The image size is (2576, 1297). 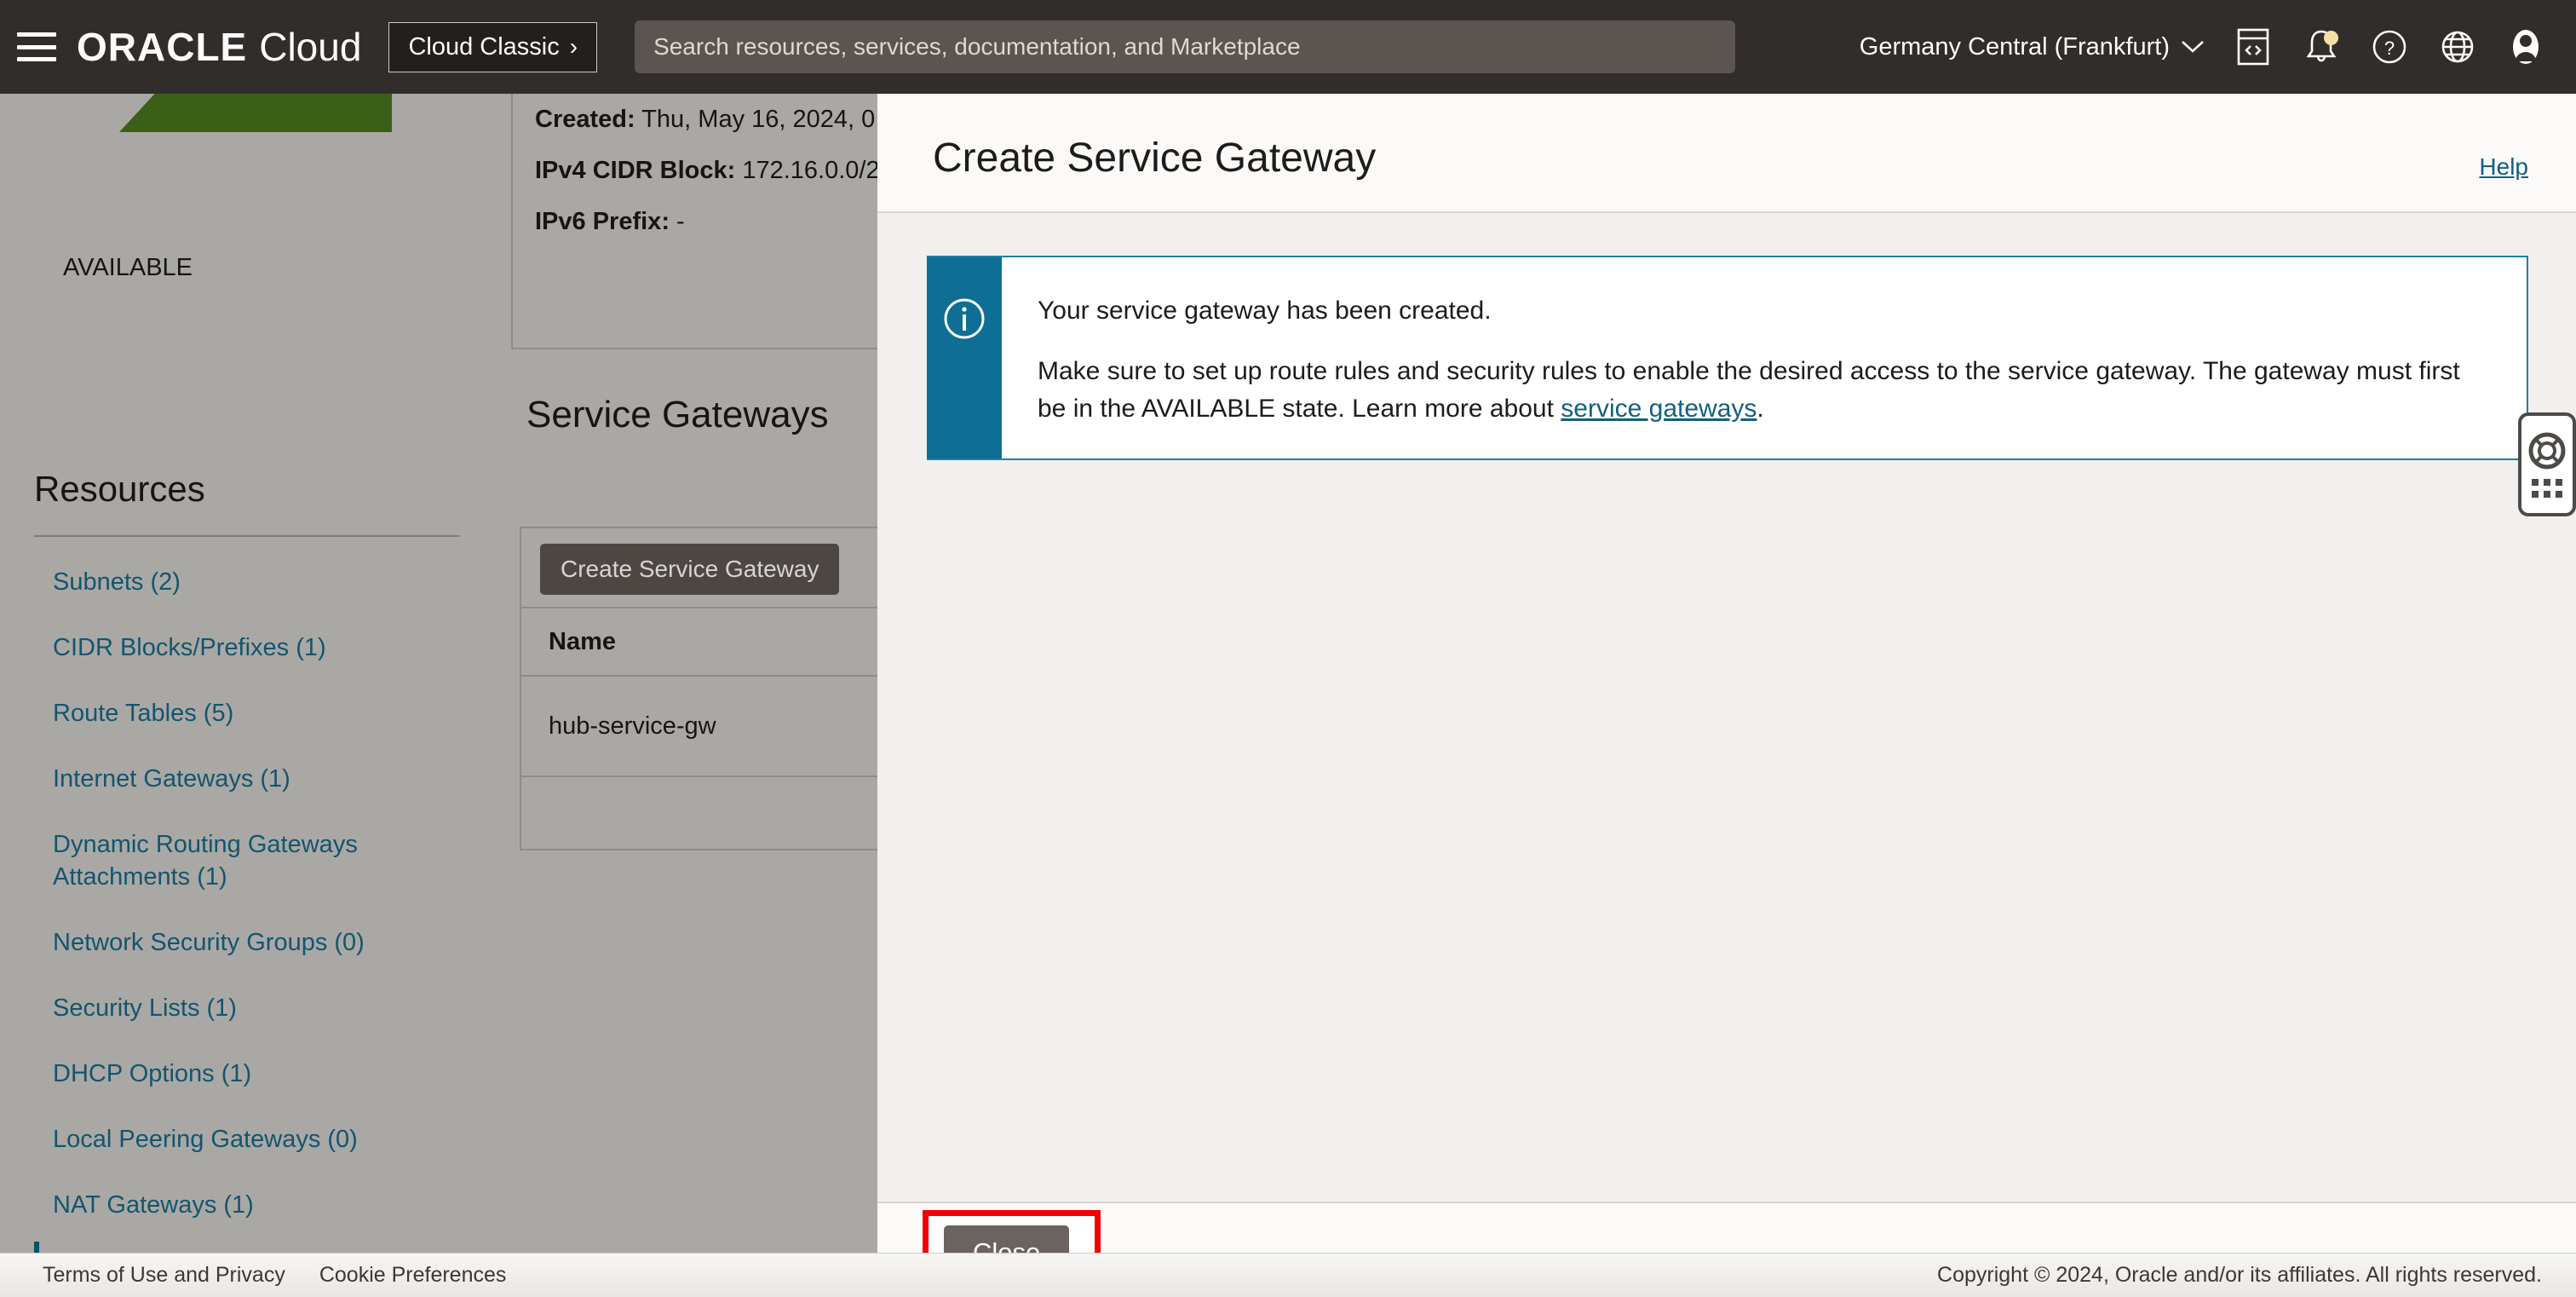 What do you see at coordinates (239, 1008) in the screenshot?
I see `sidebar-item-security-lists: Security Lists (1)` at bounding box center [239, 1008].